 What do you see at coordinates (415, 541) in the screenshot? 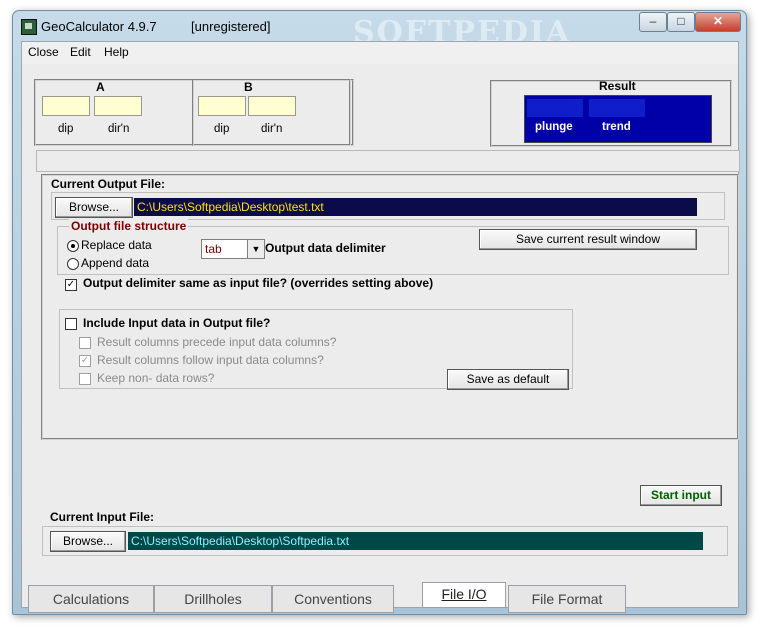
I see `input-path-field: C:\Users\Softpedia\Desktop\Softpedia.txt` at bounding box center [415, 541].